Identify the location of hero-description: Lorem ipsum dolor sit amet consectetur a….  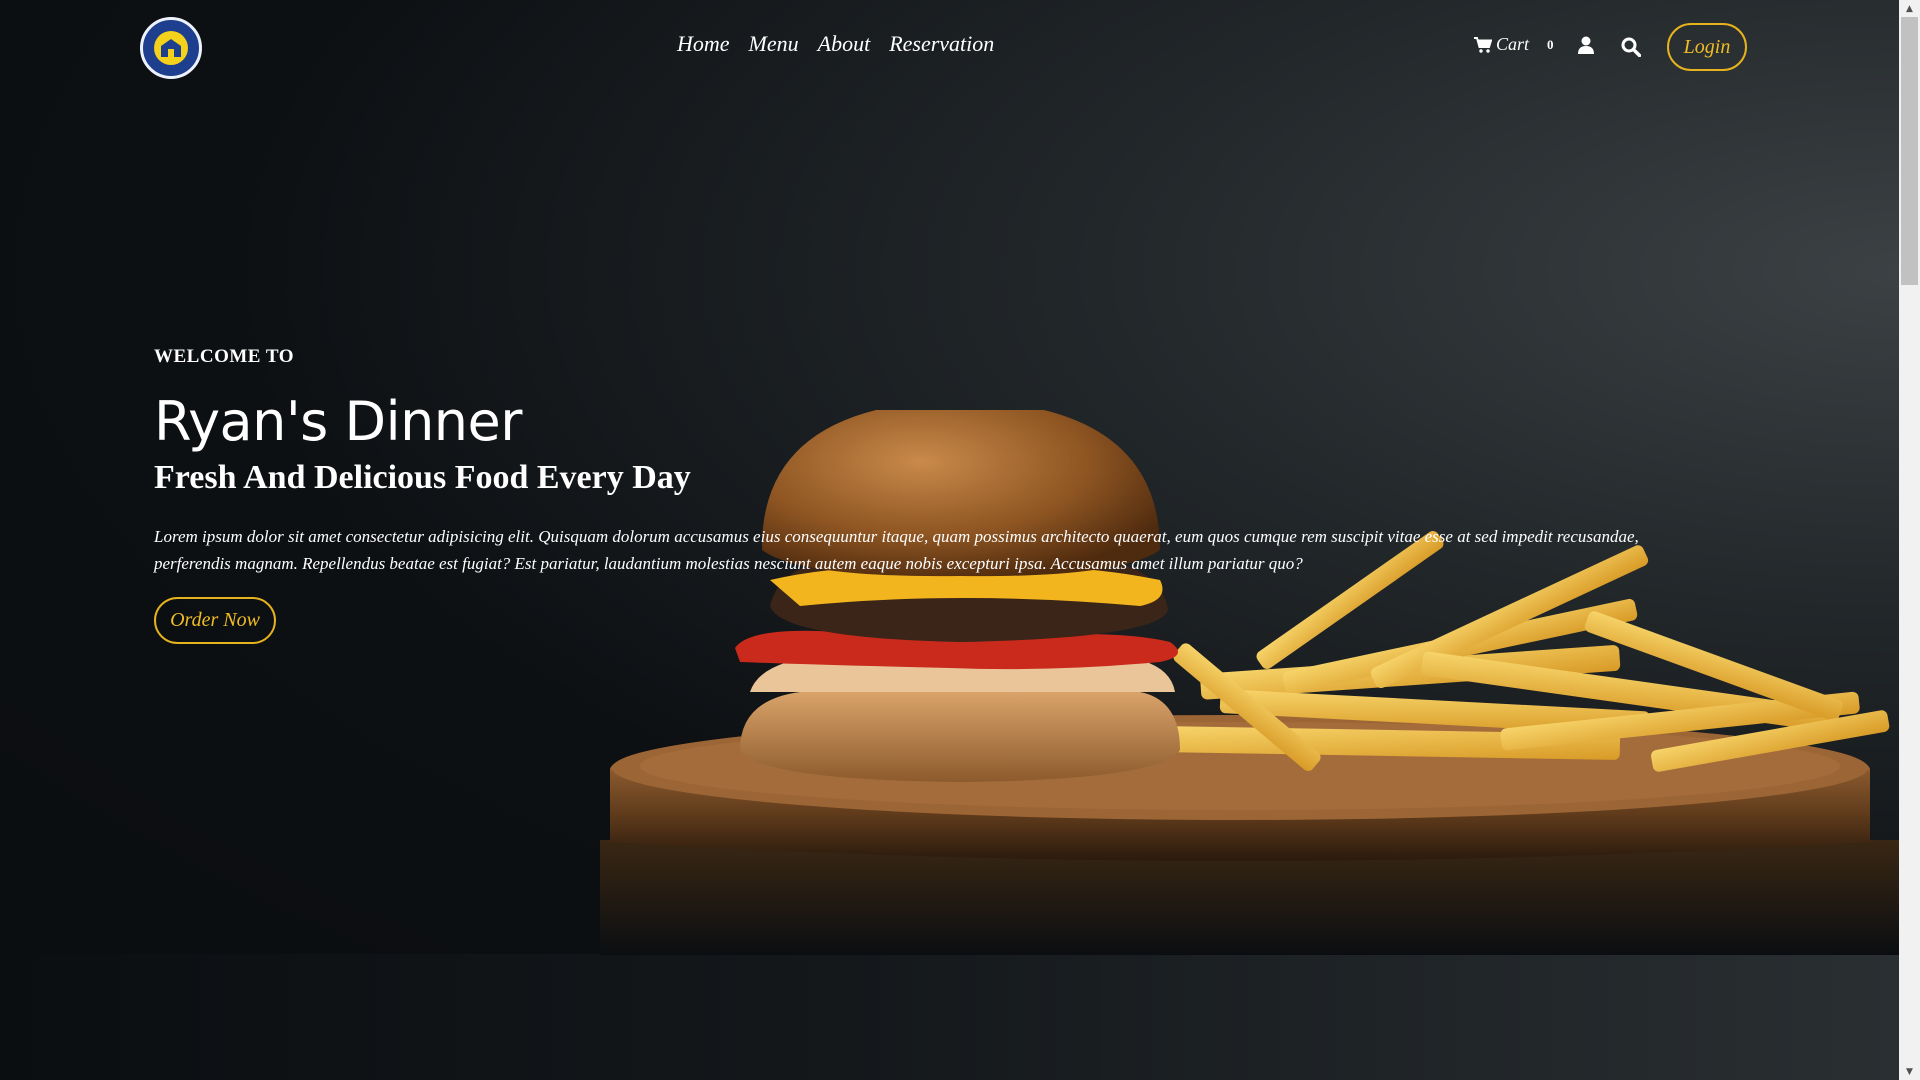
(896, 550).